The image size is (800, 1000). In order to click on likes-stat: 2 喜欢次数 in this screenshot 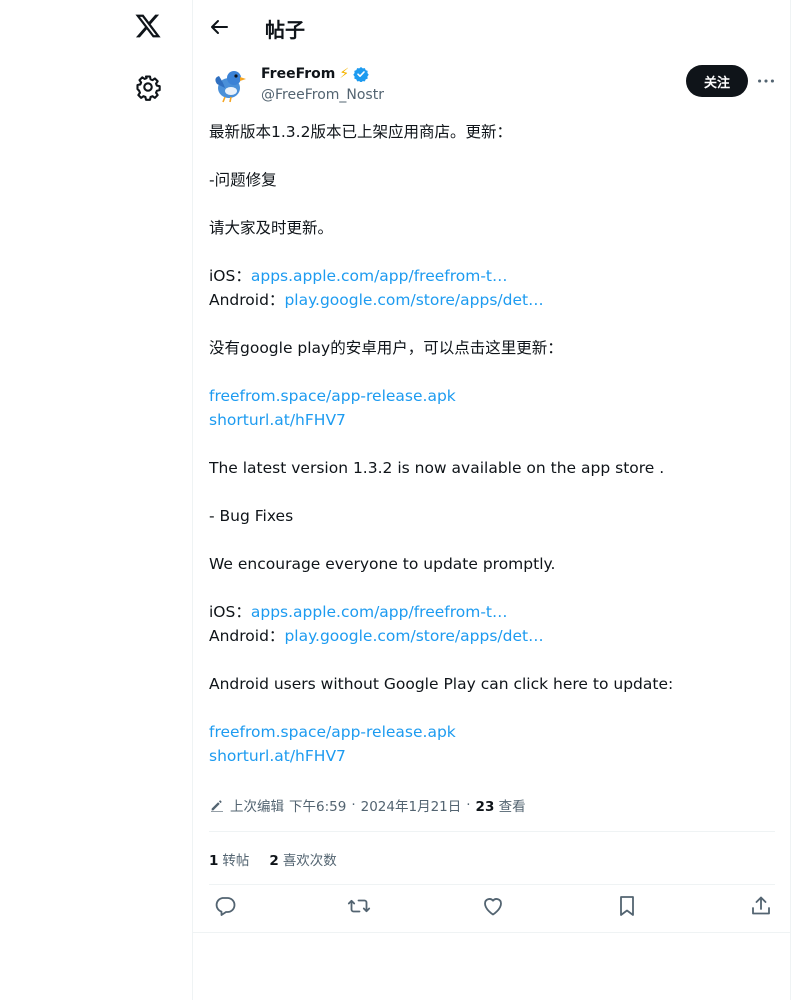, I will do `click(302, 859)`.